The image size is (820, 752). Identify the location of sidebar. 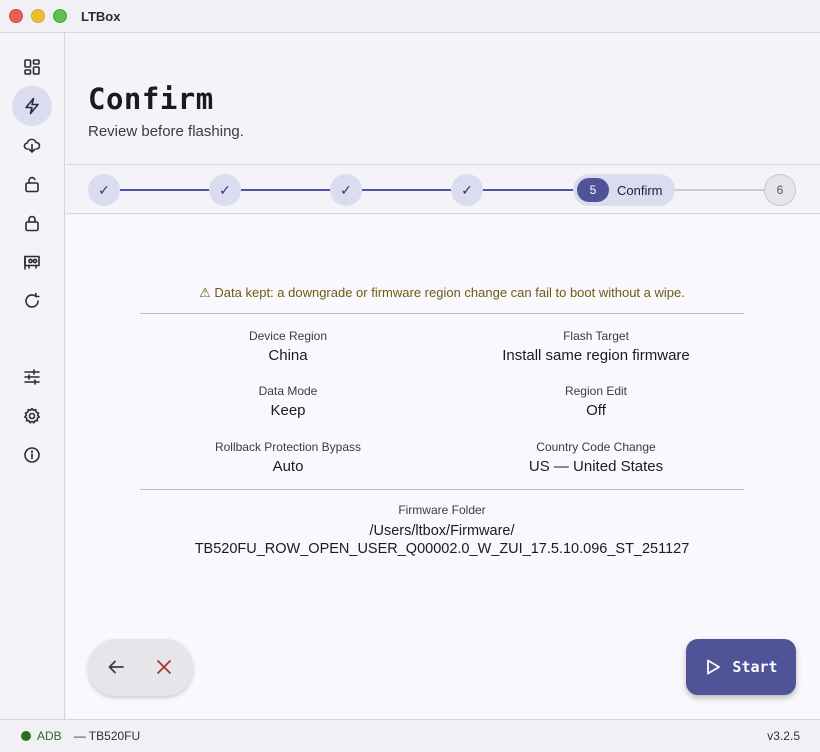
(32, 376).